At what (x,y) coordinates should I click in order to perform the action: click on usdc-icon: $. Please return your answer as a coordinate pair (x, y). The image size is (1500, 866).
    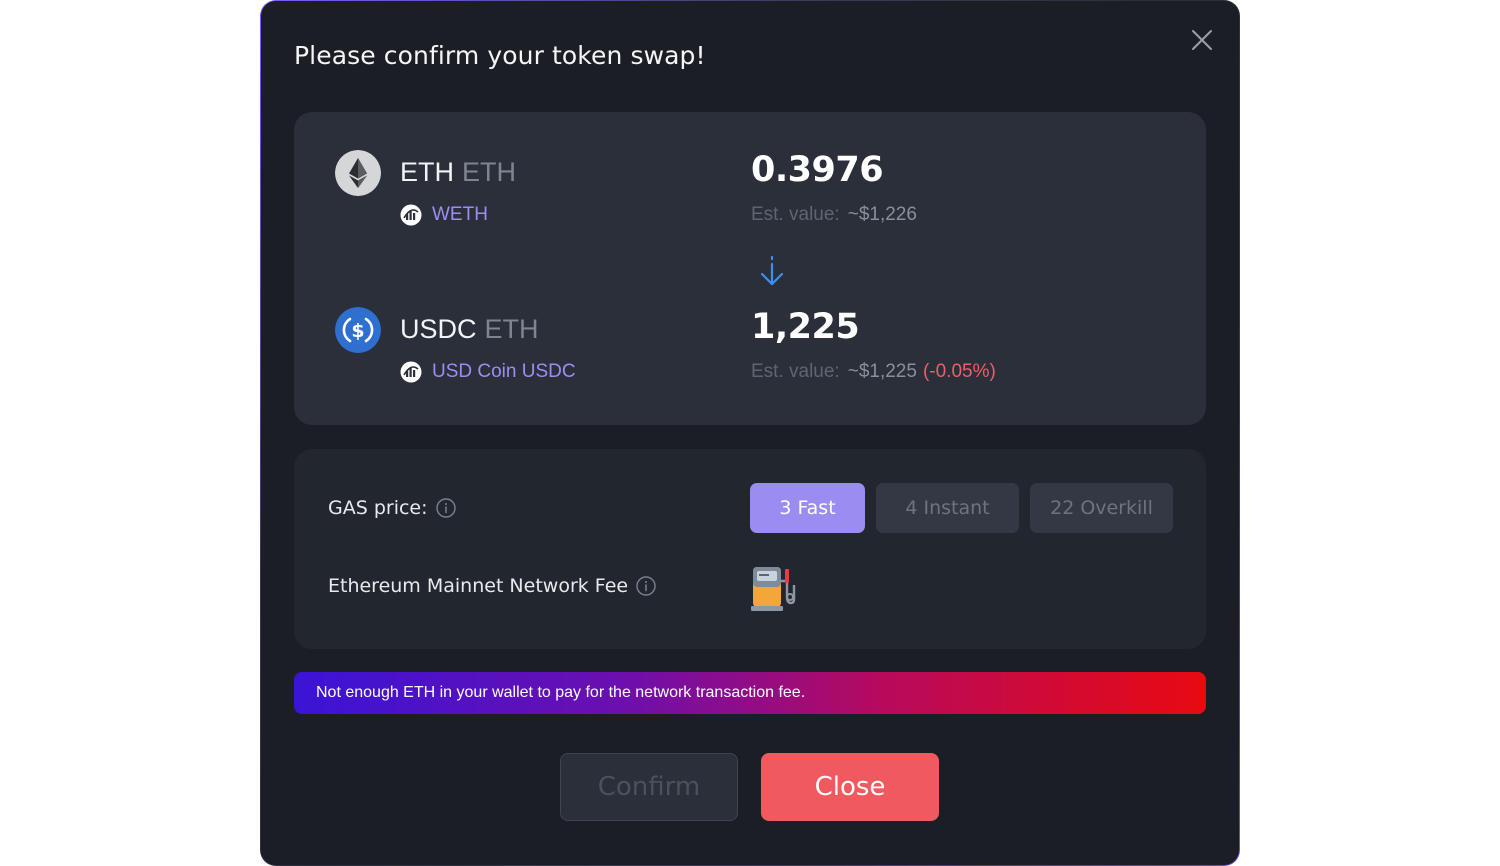
    Looking at the image, I should click on (358, 330).